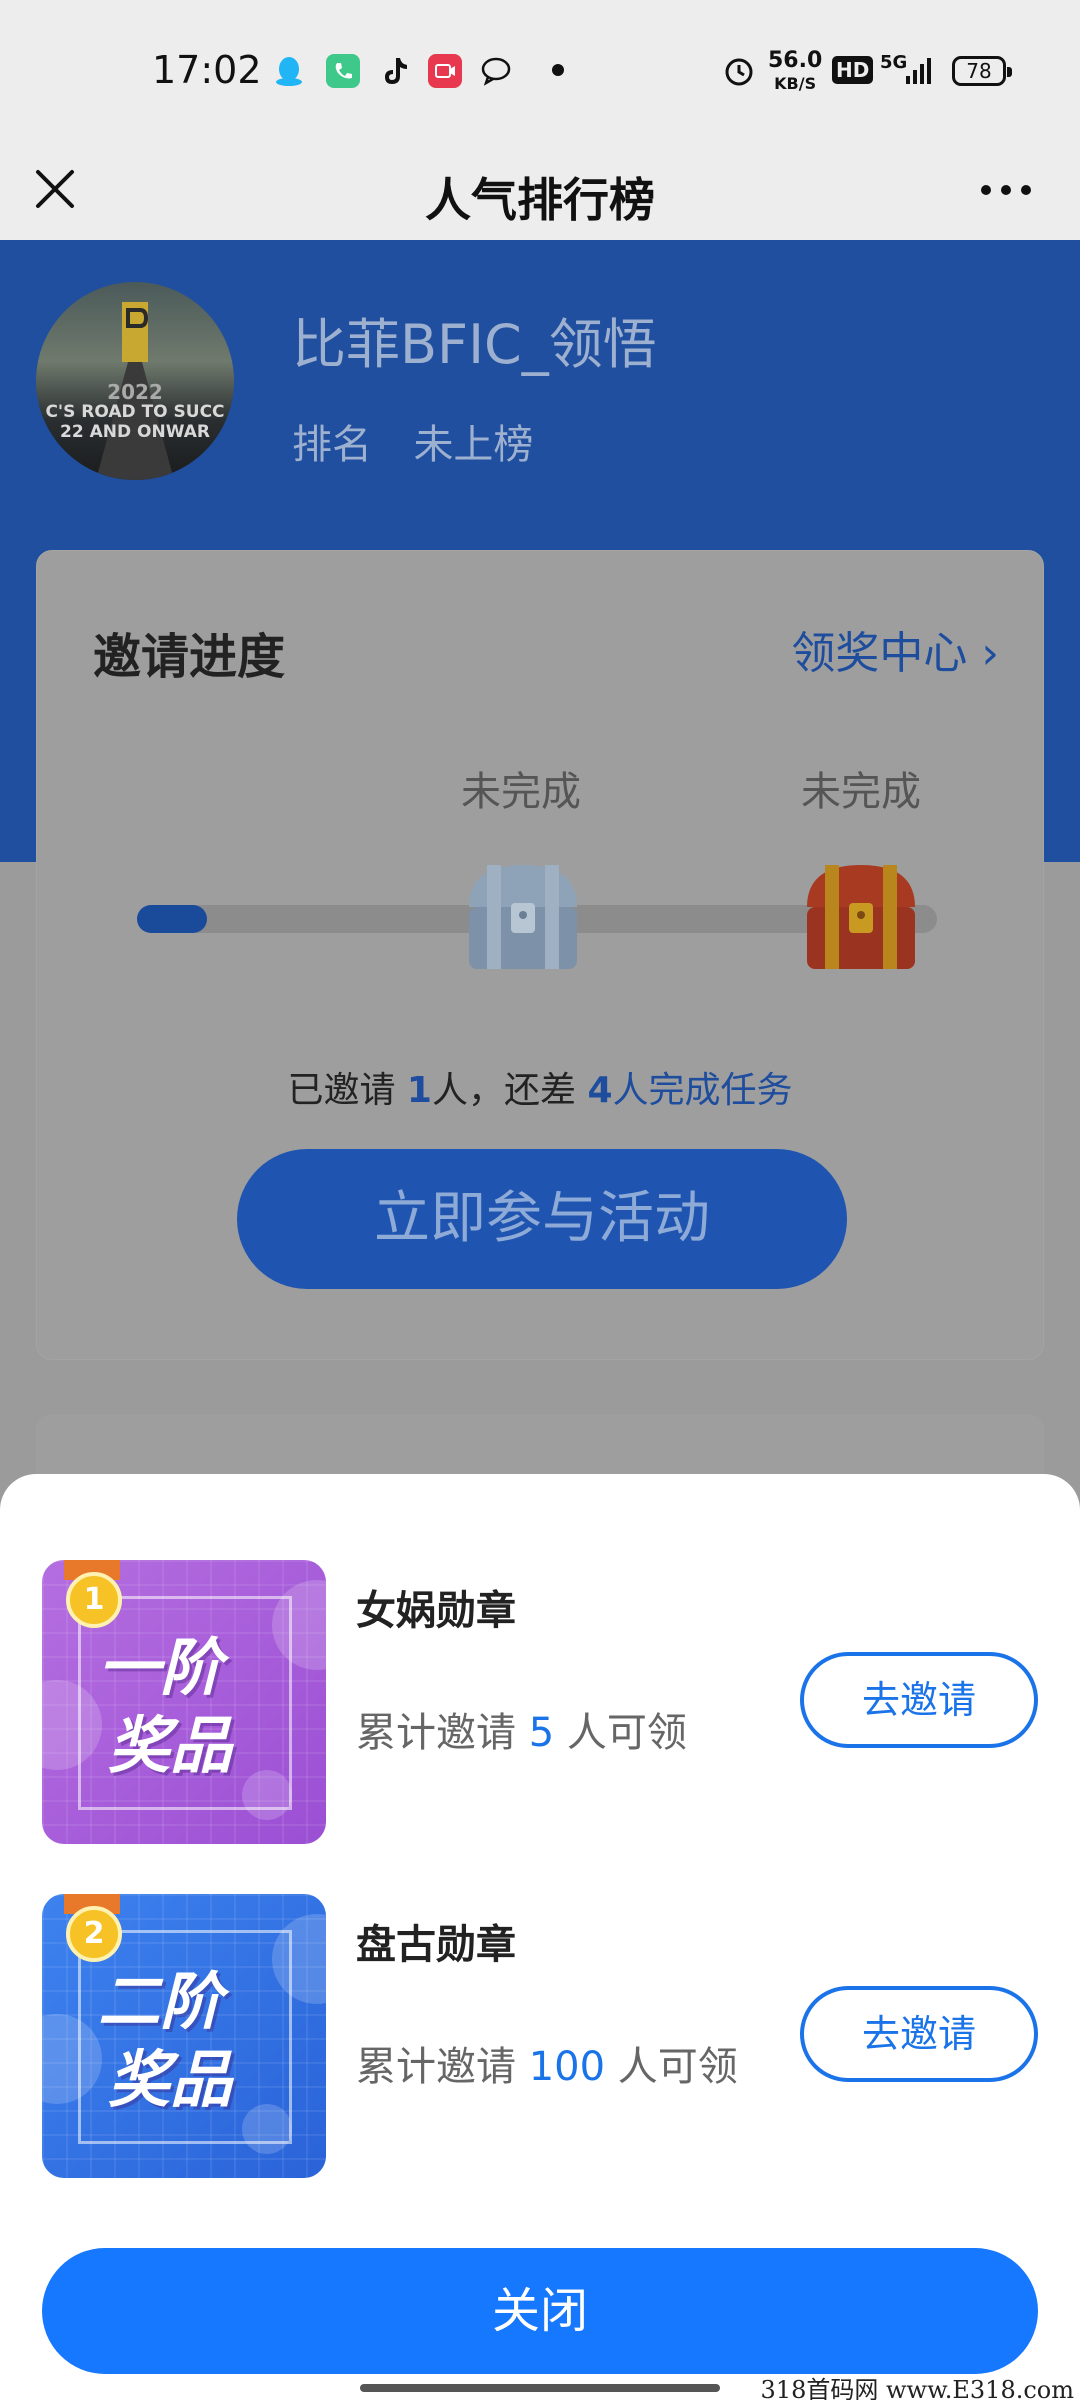 The height and width of the screenshot is (2400, 1080). What do you see at coordinates (474, 344) in the screenshot?
I see `user-name: 比菲BFIC_领悟` at bounding box center [474, 344].